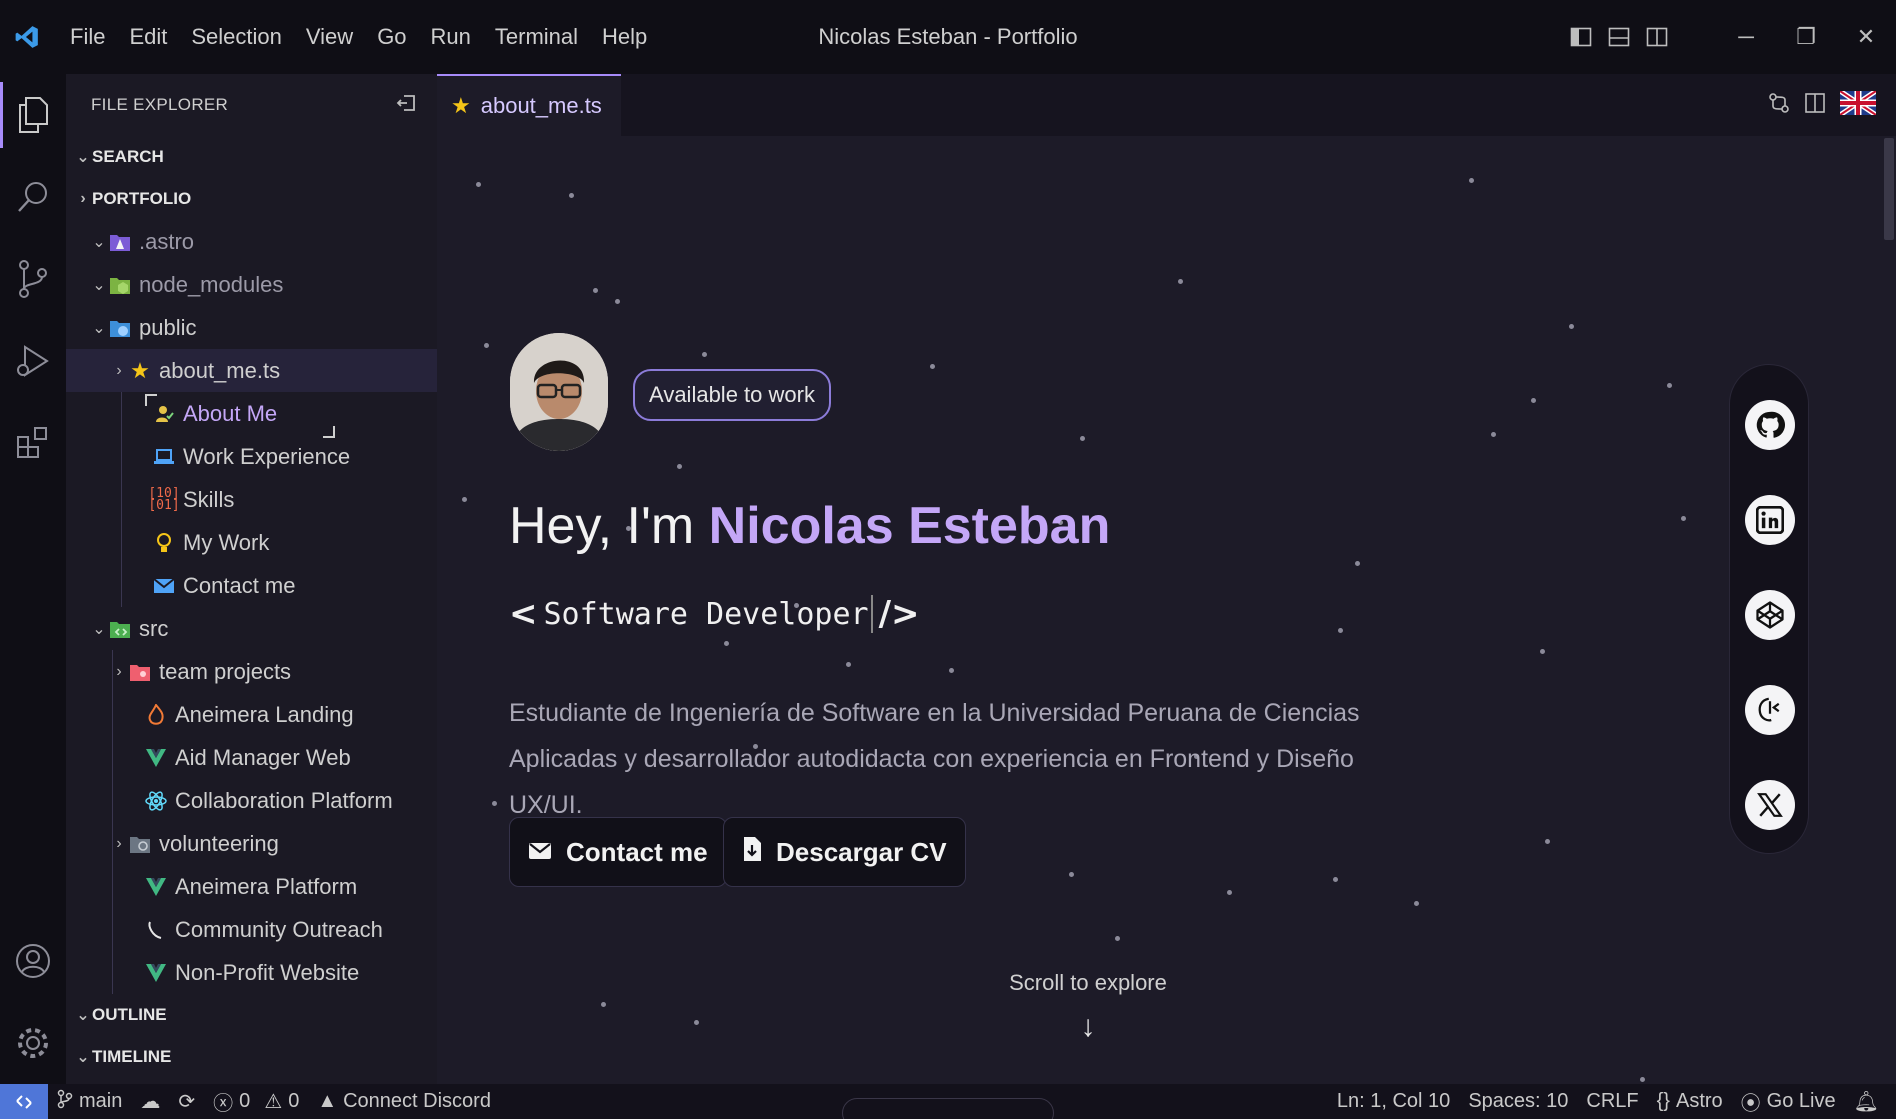 The width and height of the screenshot is (1896, 1119). Describe the element at coordinates (909, 526) in the screenshot. I see `hero-name: Nicolas Esteban` at that location.